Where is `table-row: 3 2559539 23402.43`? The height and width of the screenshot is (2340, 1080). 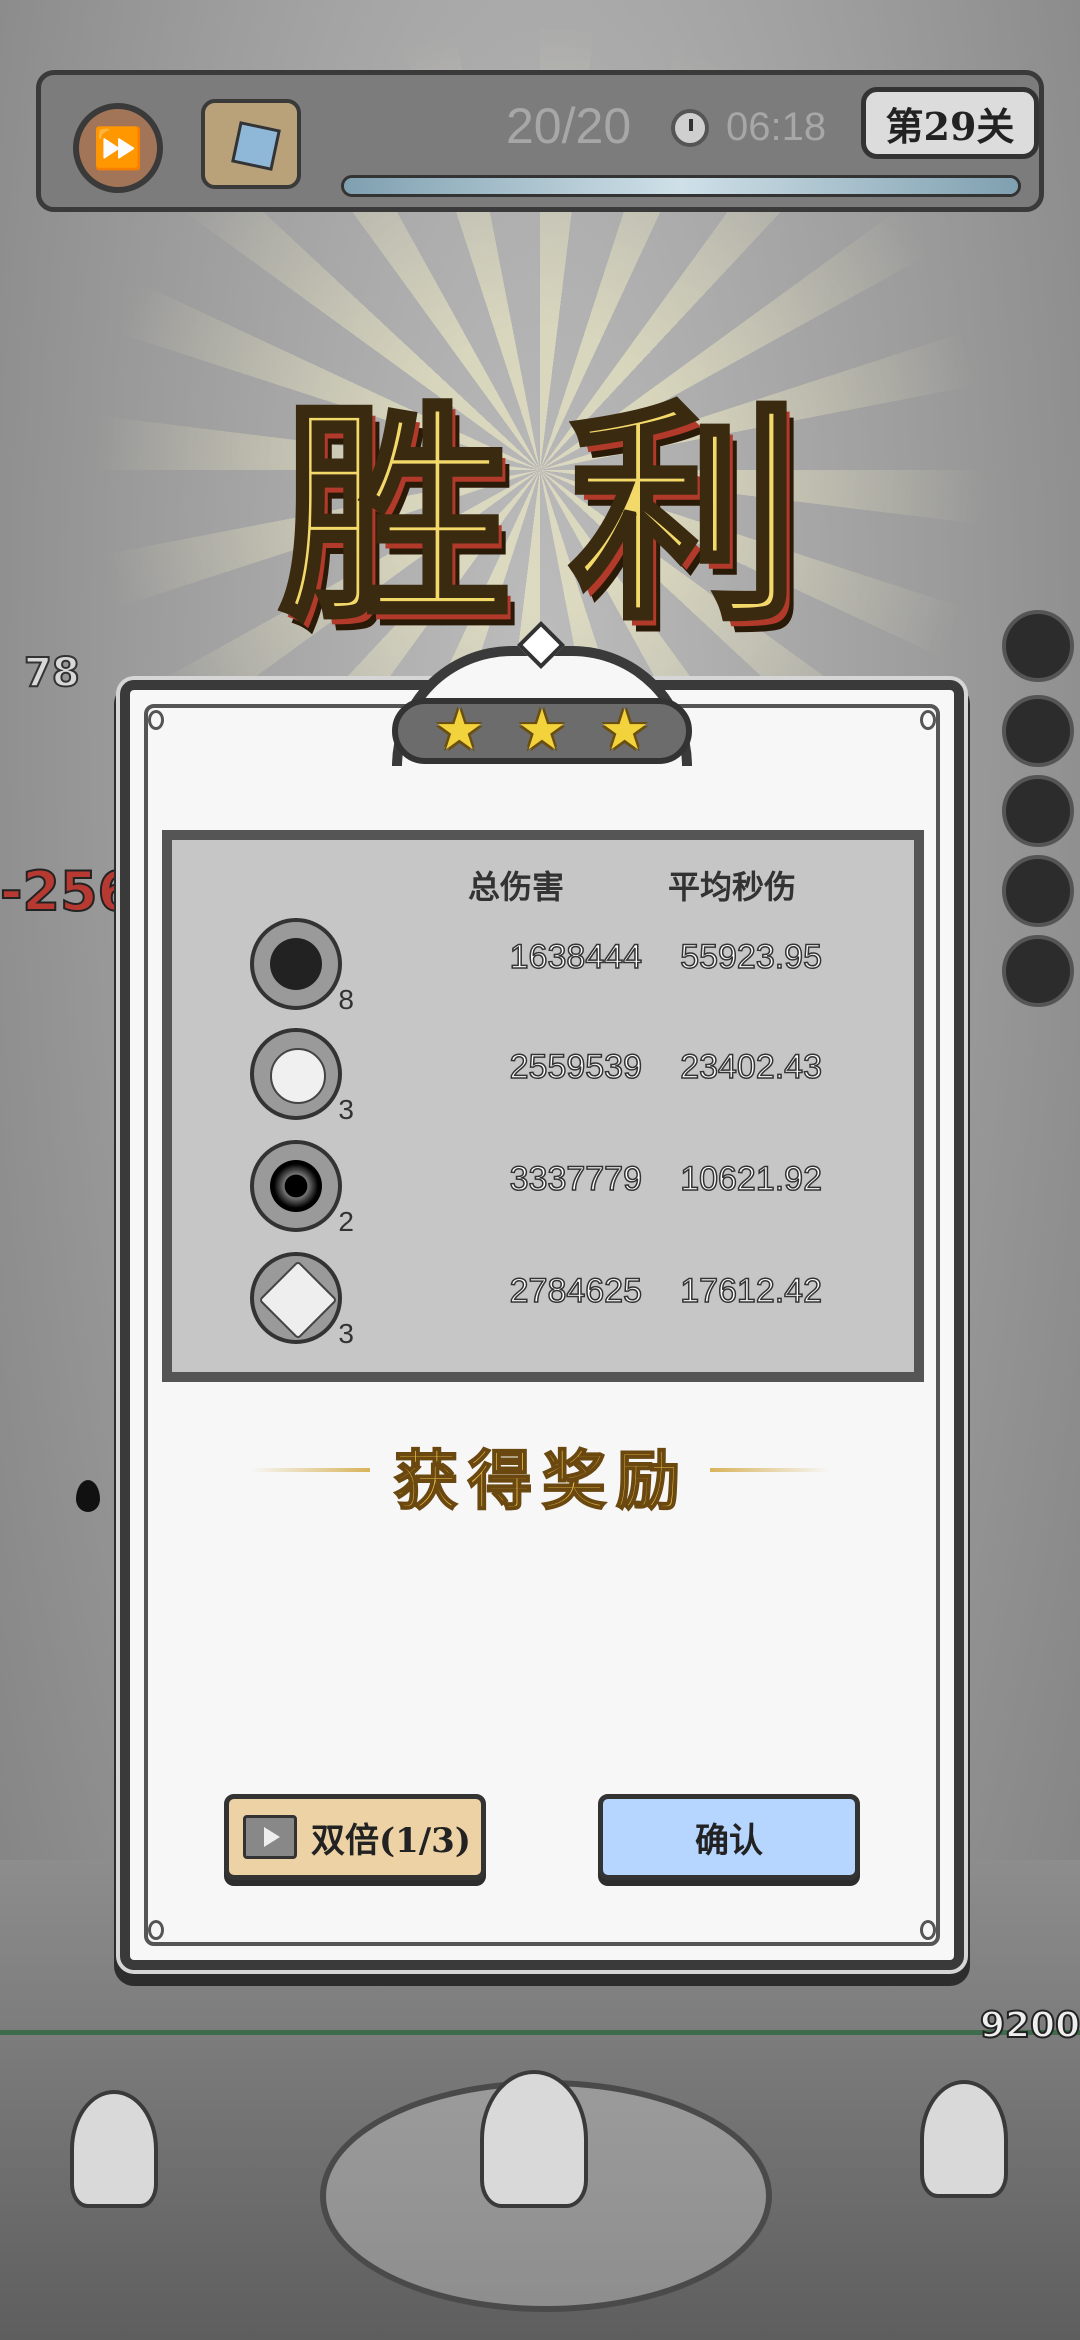 table-row: 3 2559539 23402.43 is located at coordinates (543, 1078).